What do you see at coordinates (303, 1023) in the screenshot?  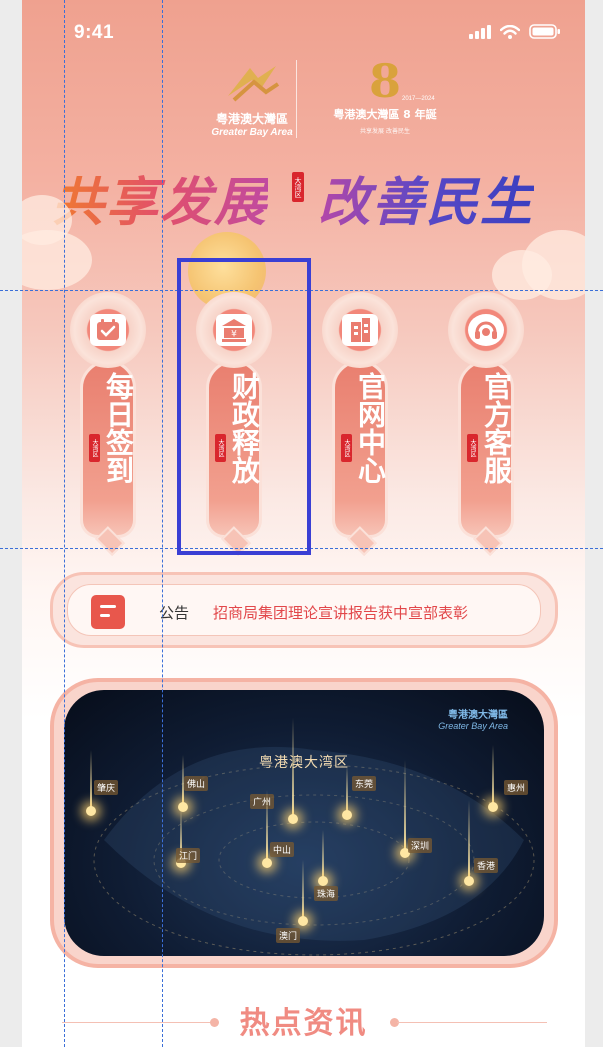 I see `section-title: 热点资讯` at bounding box center [303, 1023].